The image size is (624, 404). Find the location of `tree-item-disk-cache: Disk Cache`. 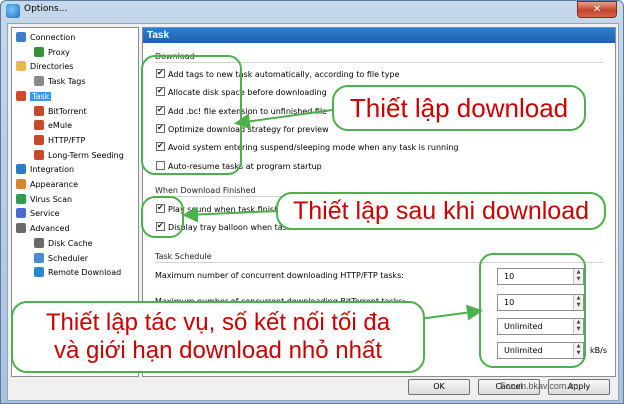

tree-item-disk-cache: Disk Cache is located at coordinates (63, 244).